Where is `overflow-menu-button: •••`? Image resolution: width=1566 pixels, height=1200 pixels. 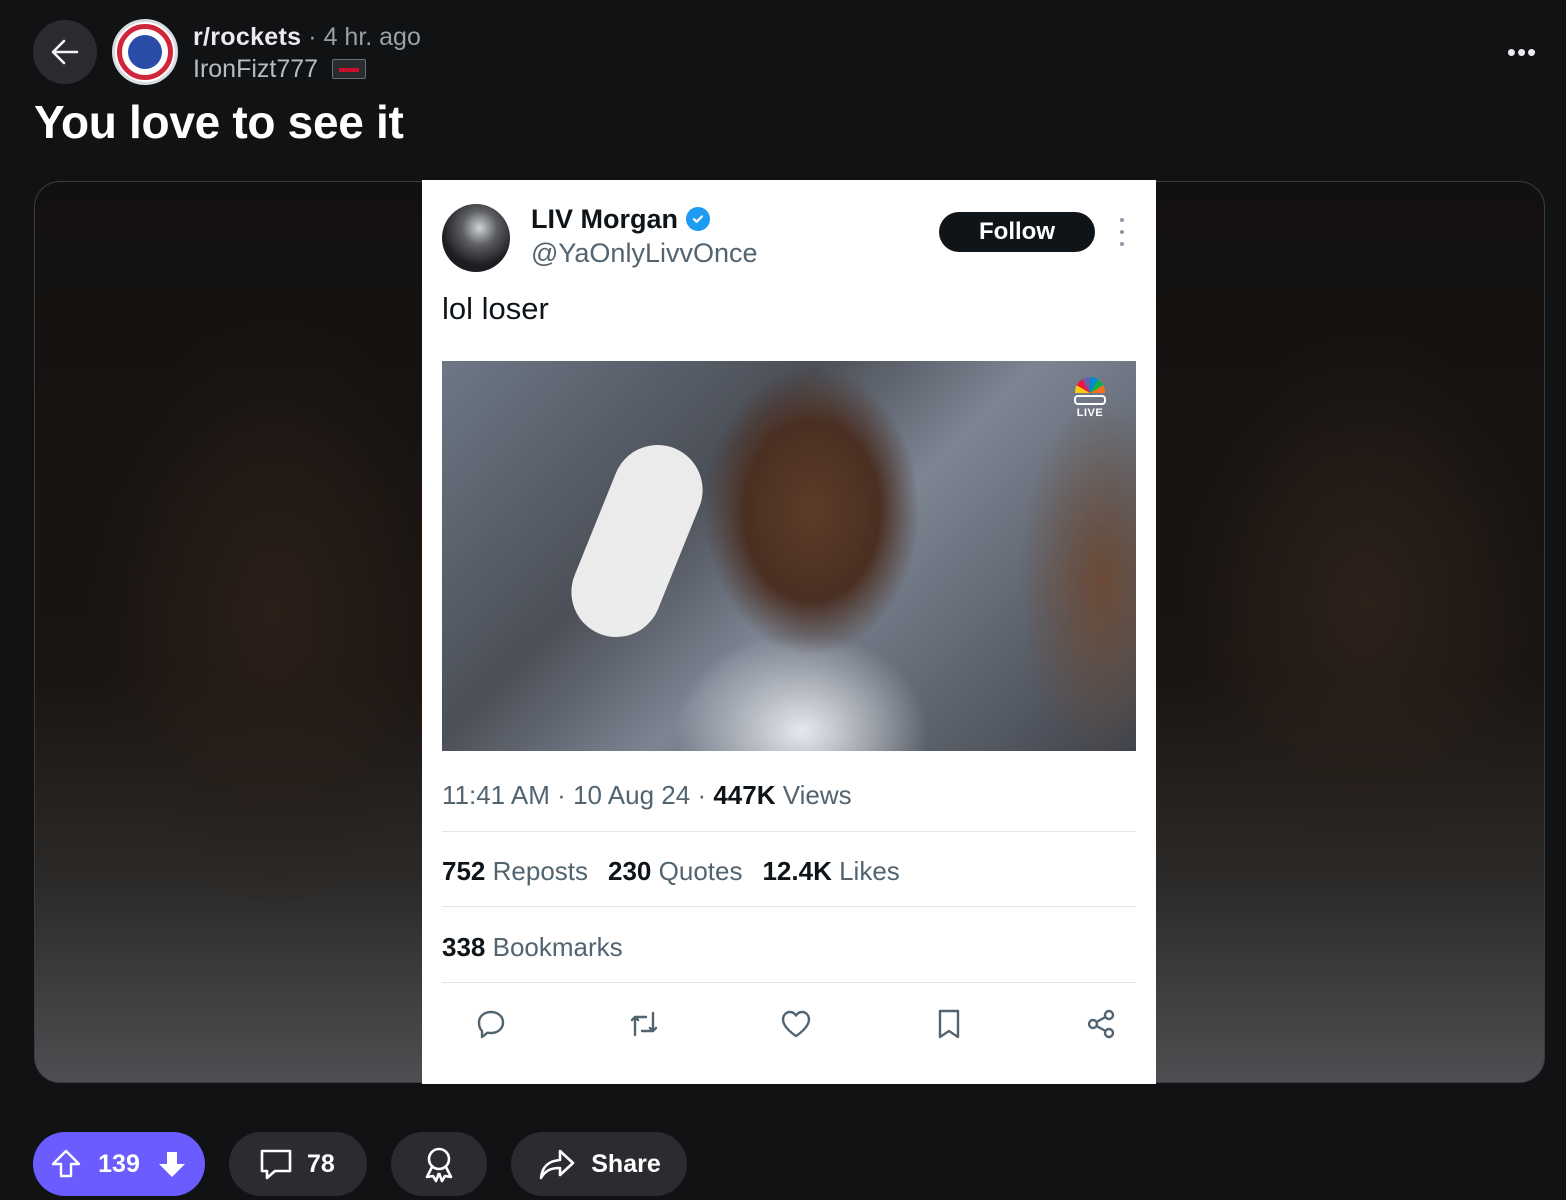
overflow-menu-button: ••• is located at coordinates (1522, 52).